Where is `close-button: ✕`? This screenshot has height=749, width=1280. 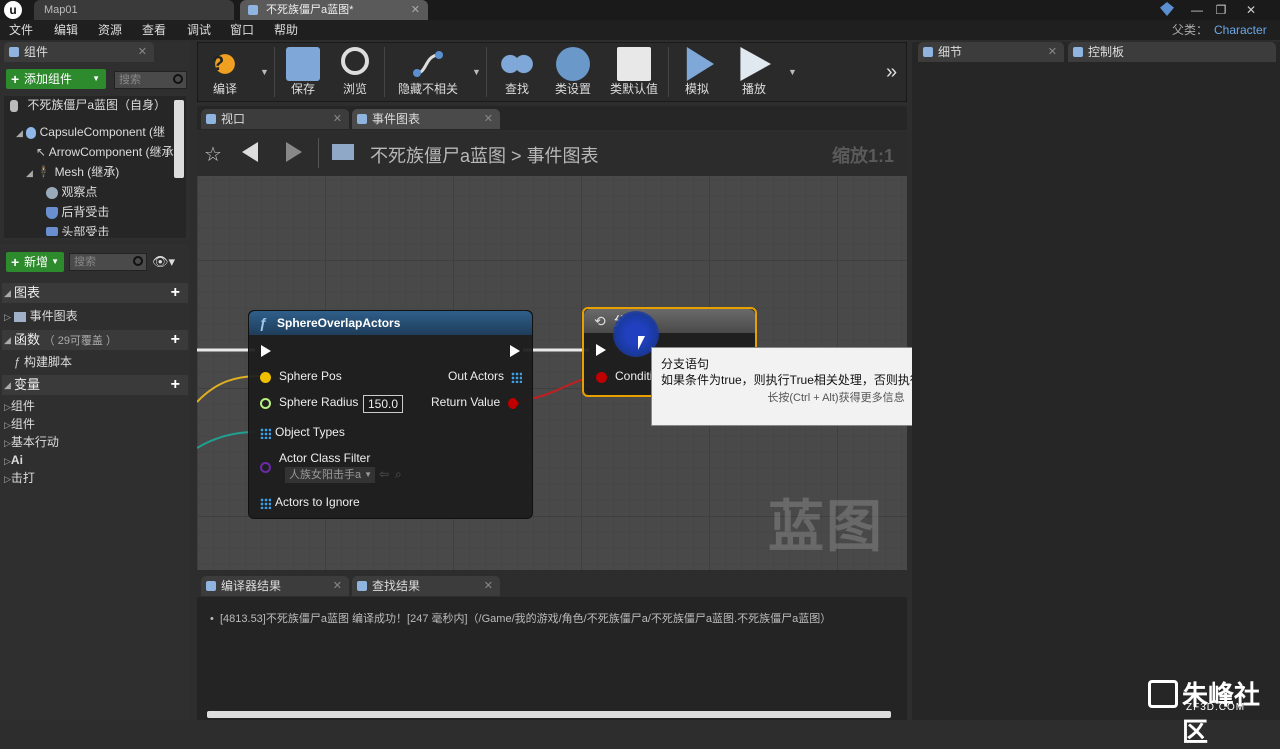 close-button: ✕ is located at coordinates (1251, 10).